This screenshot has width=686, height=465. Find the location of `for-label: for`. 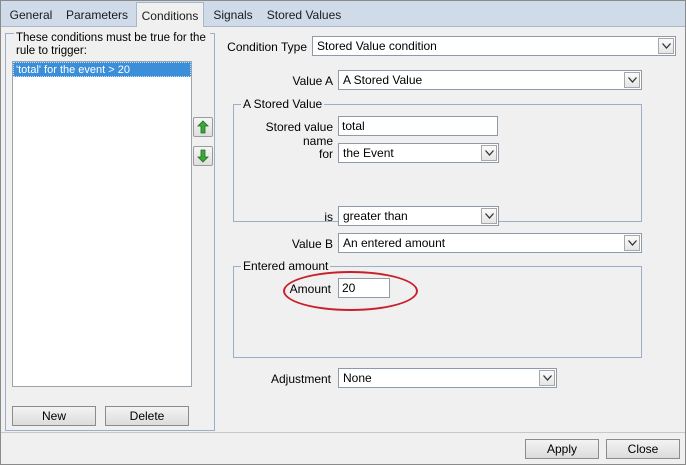

for-label: for is located at coordinates (325, 154).